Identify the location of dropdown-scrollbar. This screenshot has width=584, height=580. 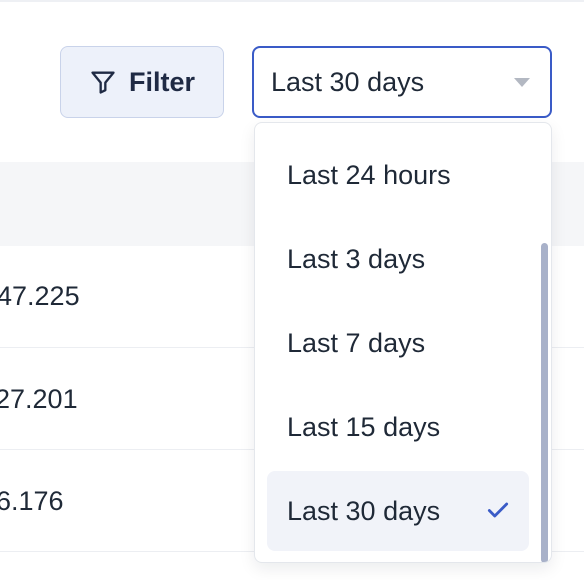
(544, 402).